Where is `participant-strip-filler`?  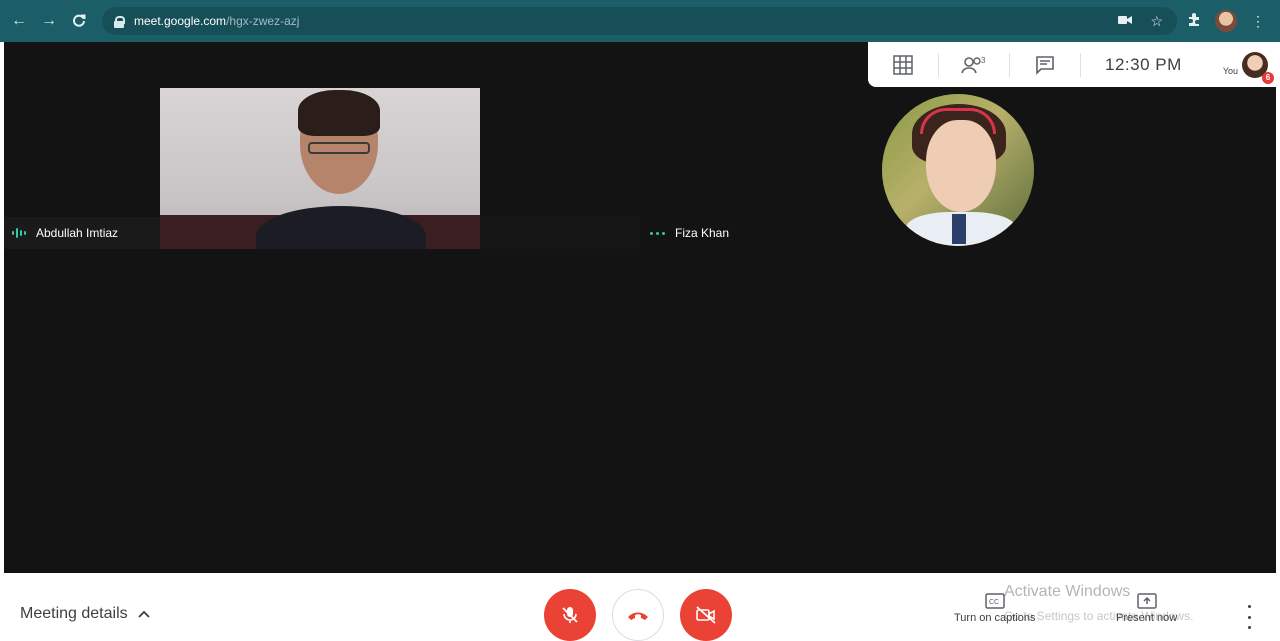
participant-strip-filler is located at coordinates (560, 233).